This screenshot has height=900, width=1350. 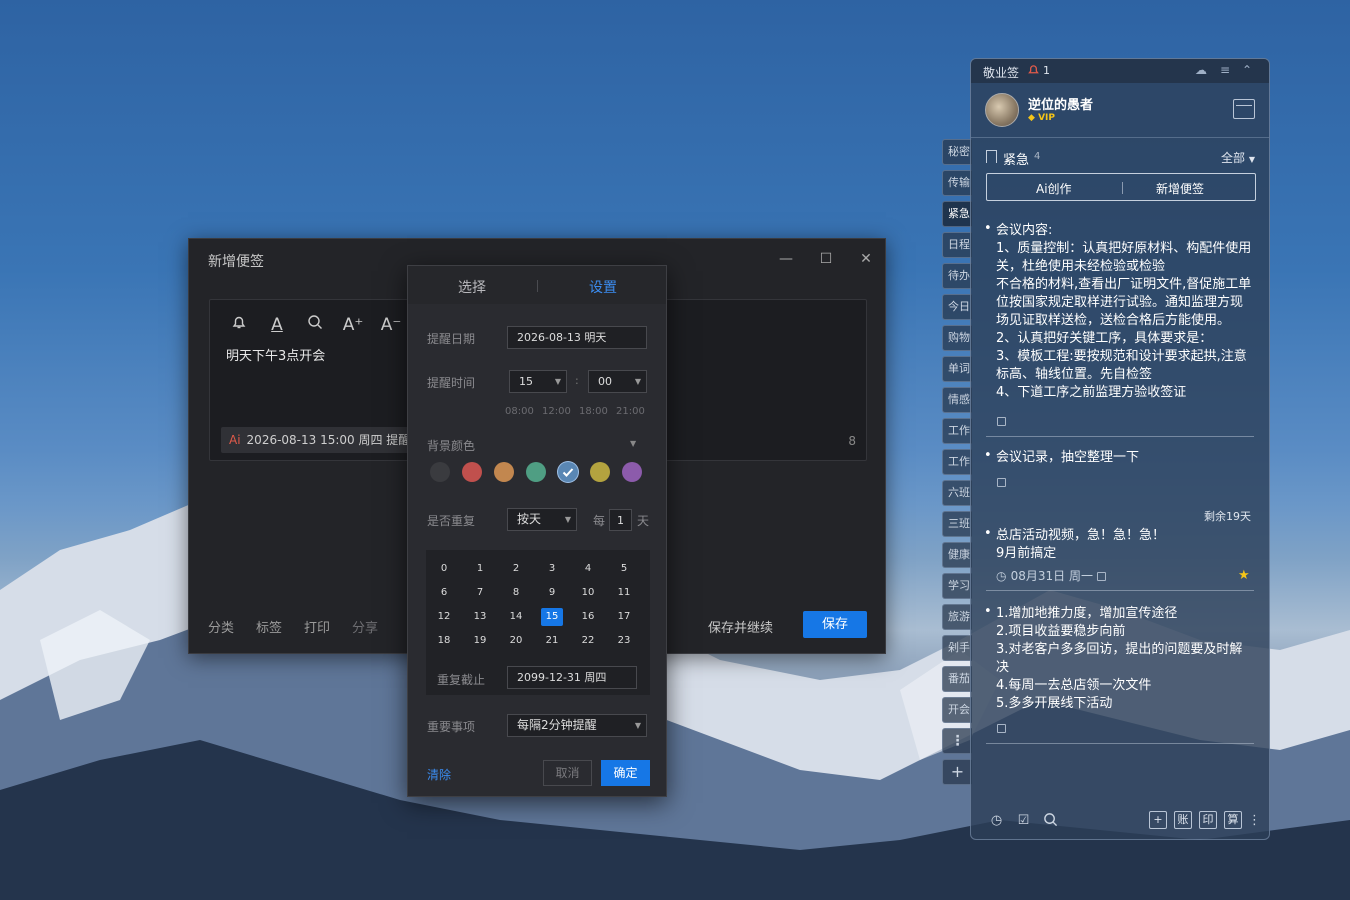 What do you see at coordinates (1244, 109) in the screenshot?
I see `calendar-icon` at bounding box center [1244, 109].